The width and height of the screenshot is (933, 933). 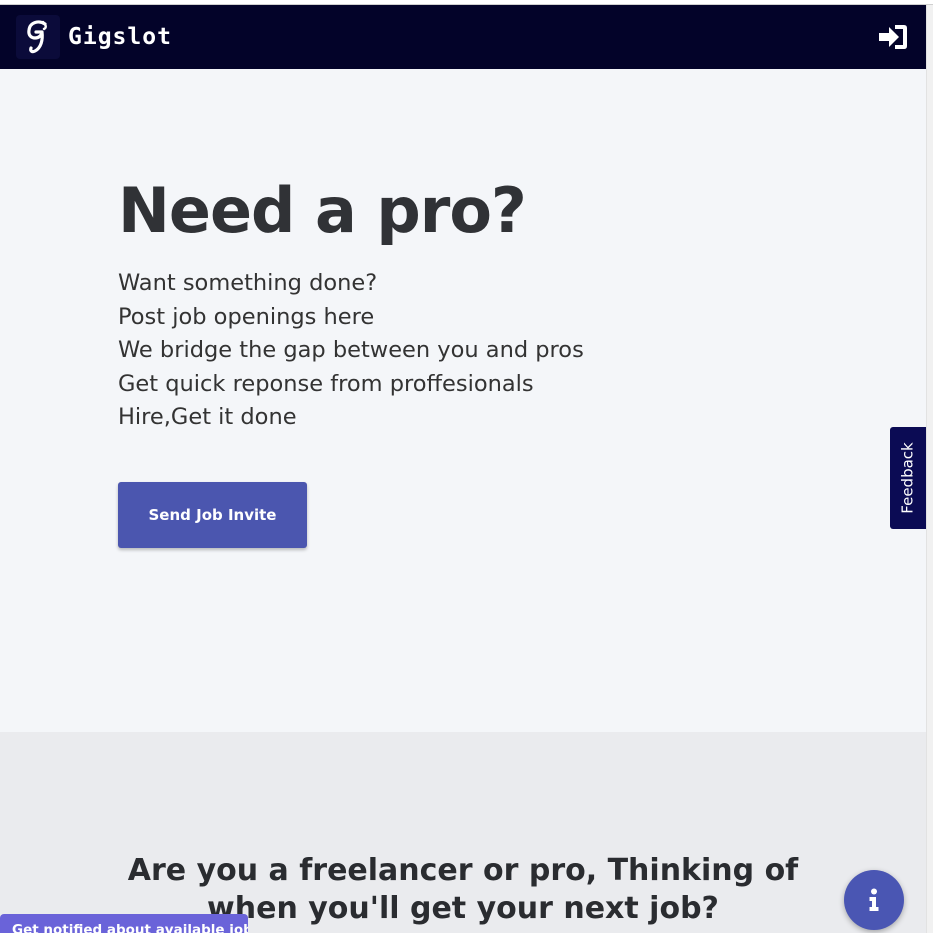 I want to click on hero-line: Want something done?, so click(x=248, y=283).